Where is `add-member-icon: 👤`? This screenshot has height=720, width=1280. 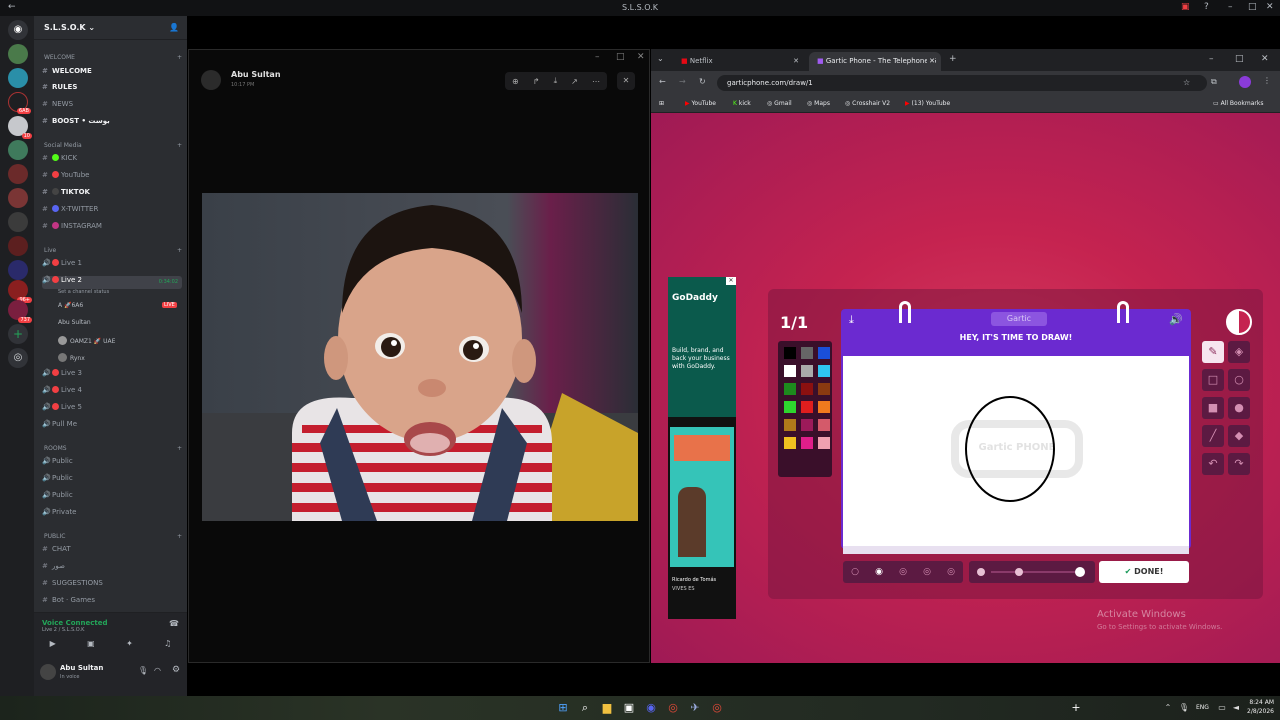 add-member-icon: 👤 is located at coordinates (174, 27).